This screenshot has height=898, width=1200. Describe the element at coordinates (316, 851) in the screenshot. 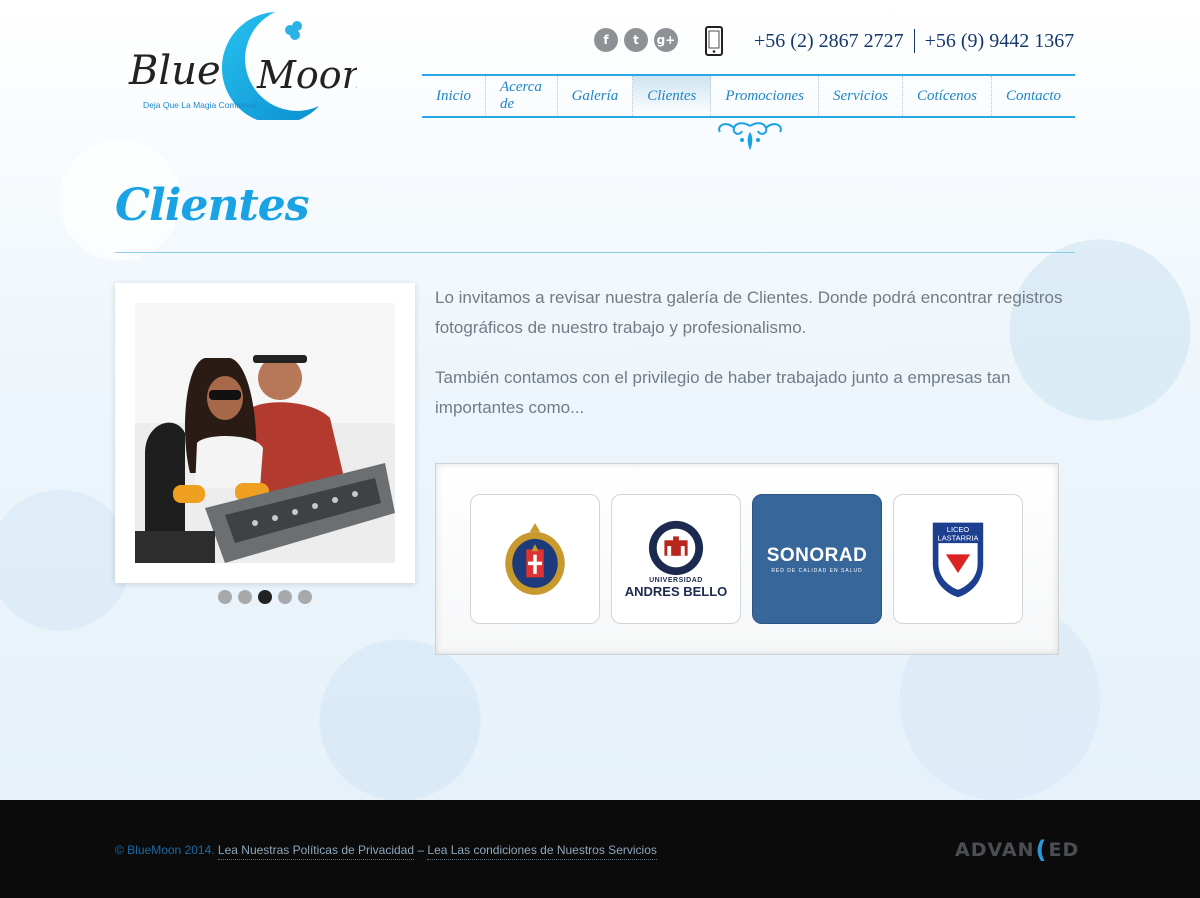

I see `privacy-policy-link: Lea Nuestras Políticas de Privacidad` at that location.